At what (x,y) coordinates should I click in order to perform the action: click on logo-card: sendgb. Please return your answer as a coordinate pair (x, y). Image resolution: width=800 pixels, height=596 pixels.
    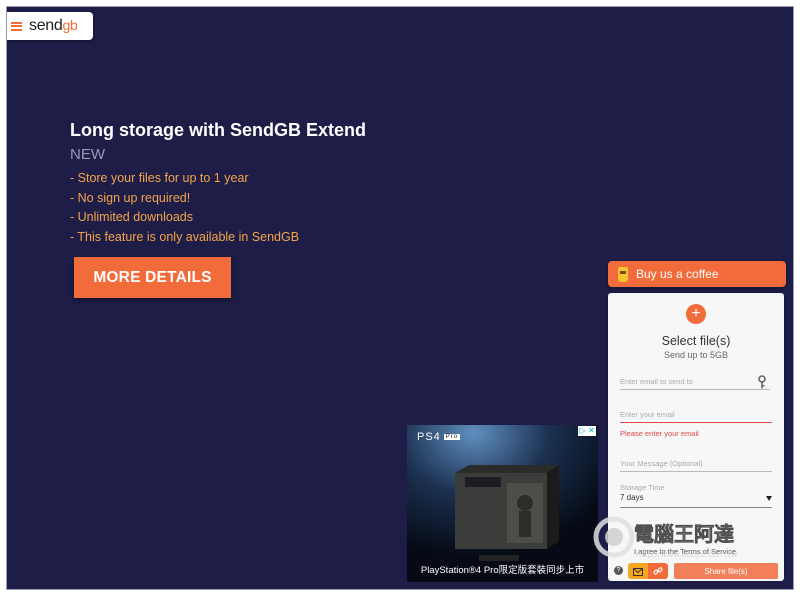
    Looking at the image, I should click on (50, 26).